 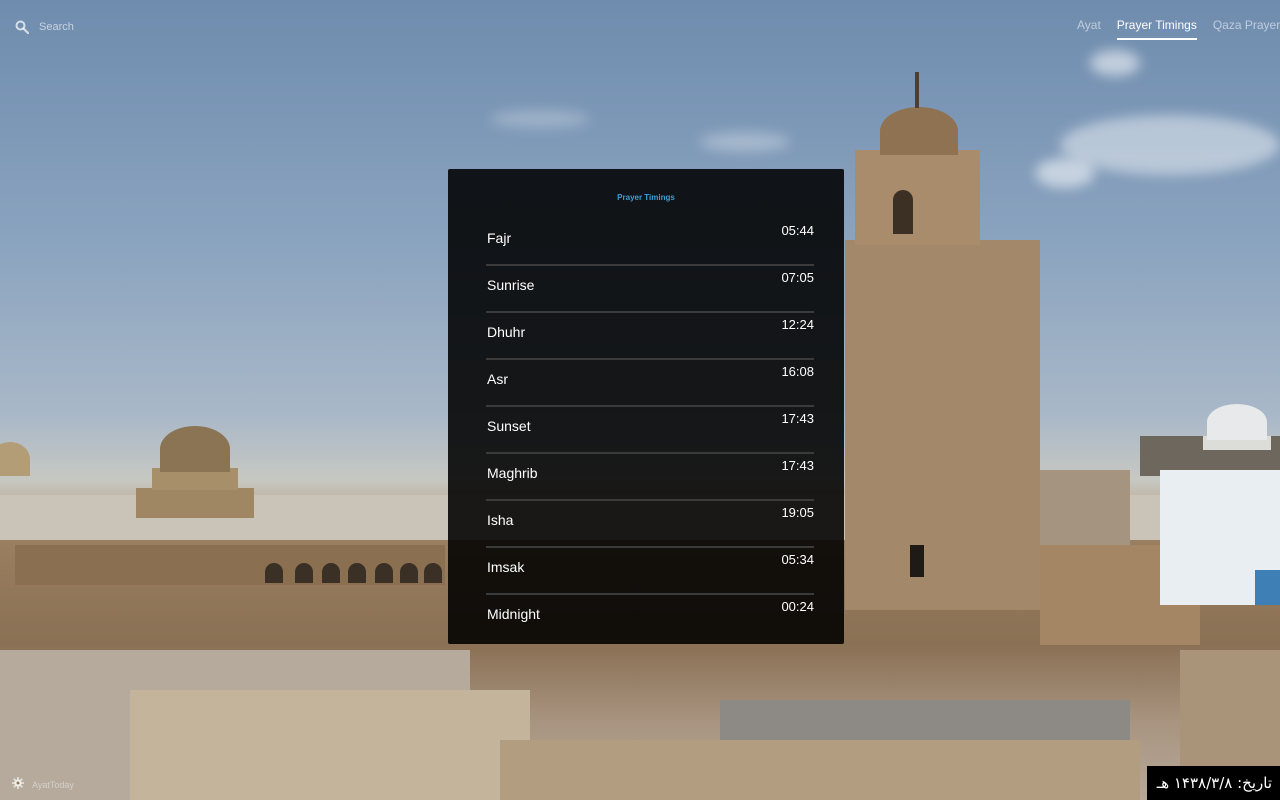 What do you see at coordinates (500, 520) in the screenshot?
I see `prayer-name: Isha` at bounding box center [500, 520].